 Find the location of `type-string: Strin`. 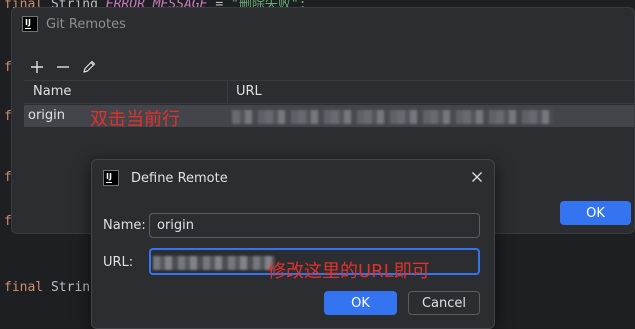

type-string: Strin is located at coordinates (70, 287).